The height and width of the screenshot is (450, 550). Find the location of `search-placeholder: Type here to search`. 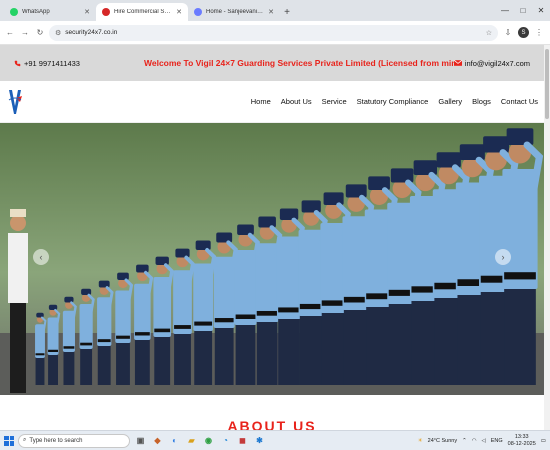

search-placeholder: Type here to search is located at coordinates (56, 440).